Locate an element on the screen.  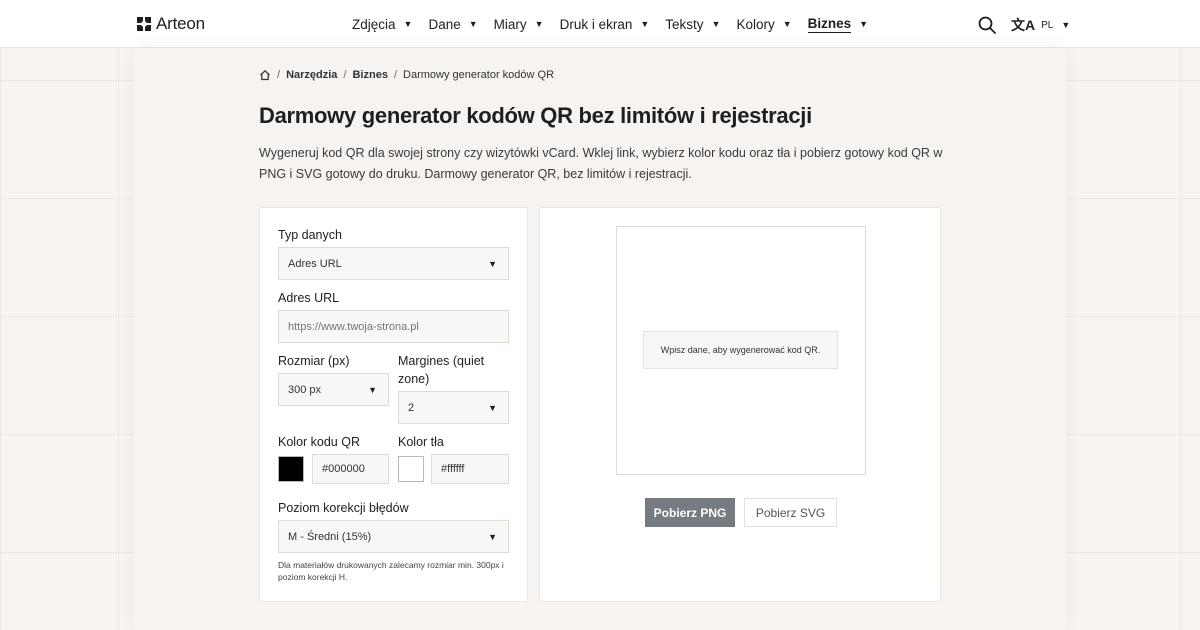
nav-label: Kolory is located at coordinates (755, 24).